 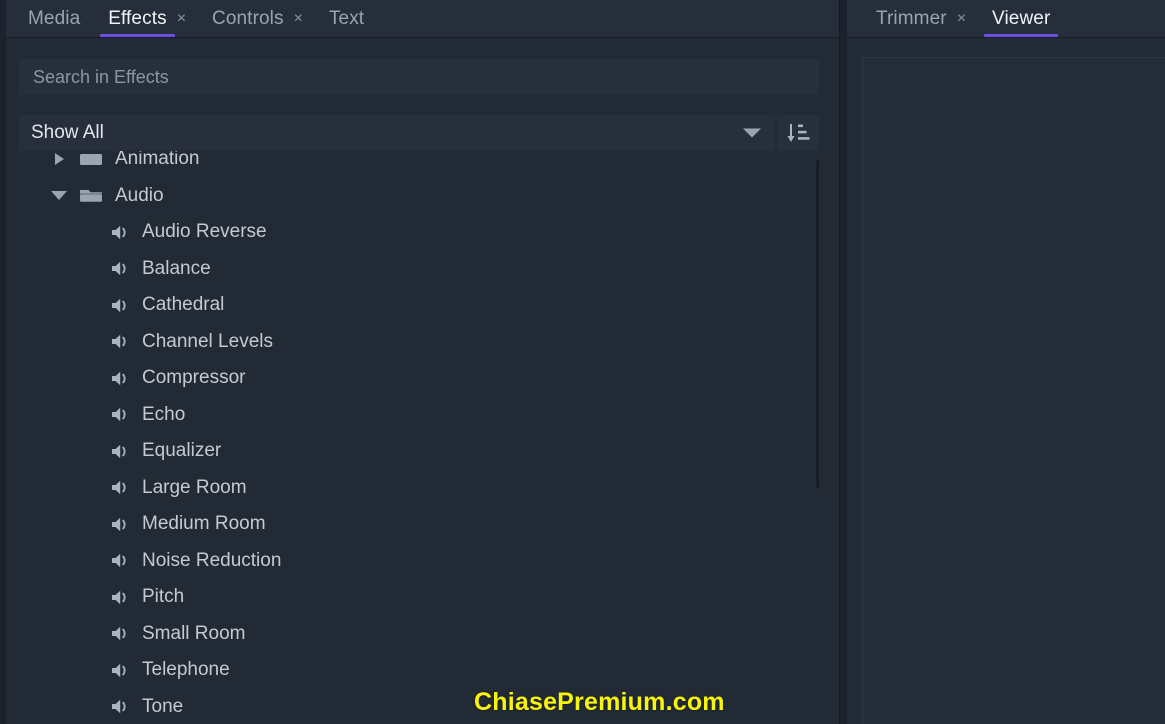 What do you see at coordinates (817, 324) in the screenshot?
I see `effects-scrollbar-thumb` at bounding box center [817, 324].